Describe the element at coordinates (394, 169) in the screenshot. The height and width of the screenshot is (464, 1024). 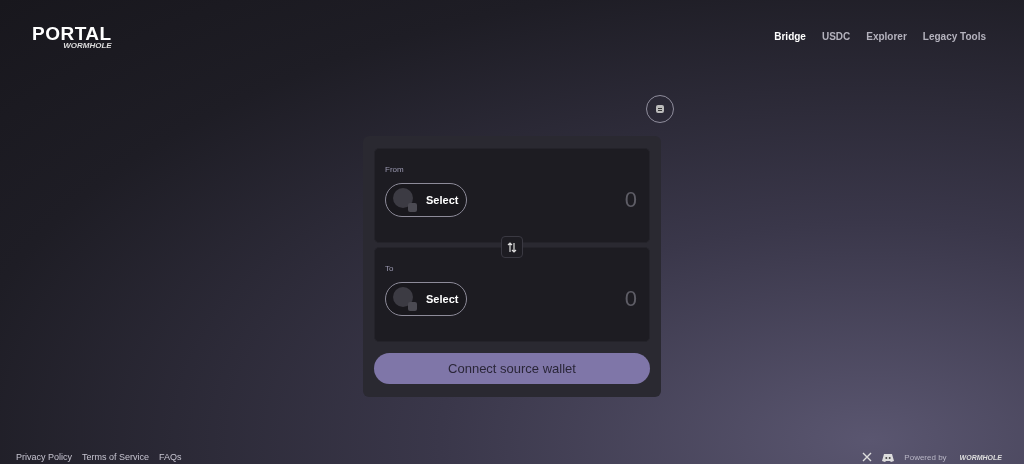
I see `panel-label: From` at that location.